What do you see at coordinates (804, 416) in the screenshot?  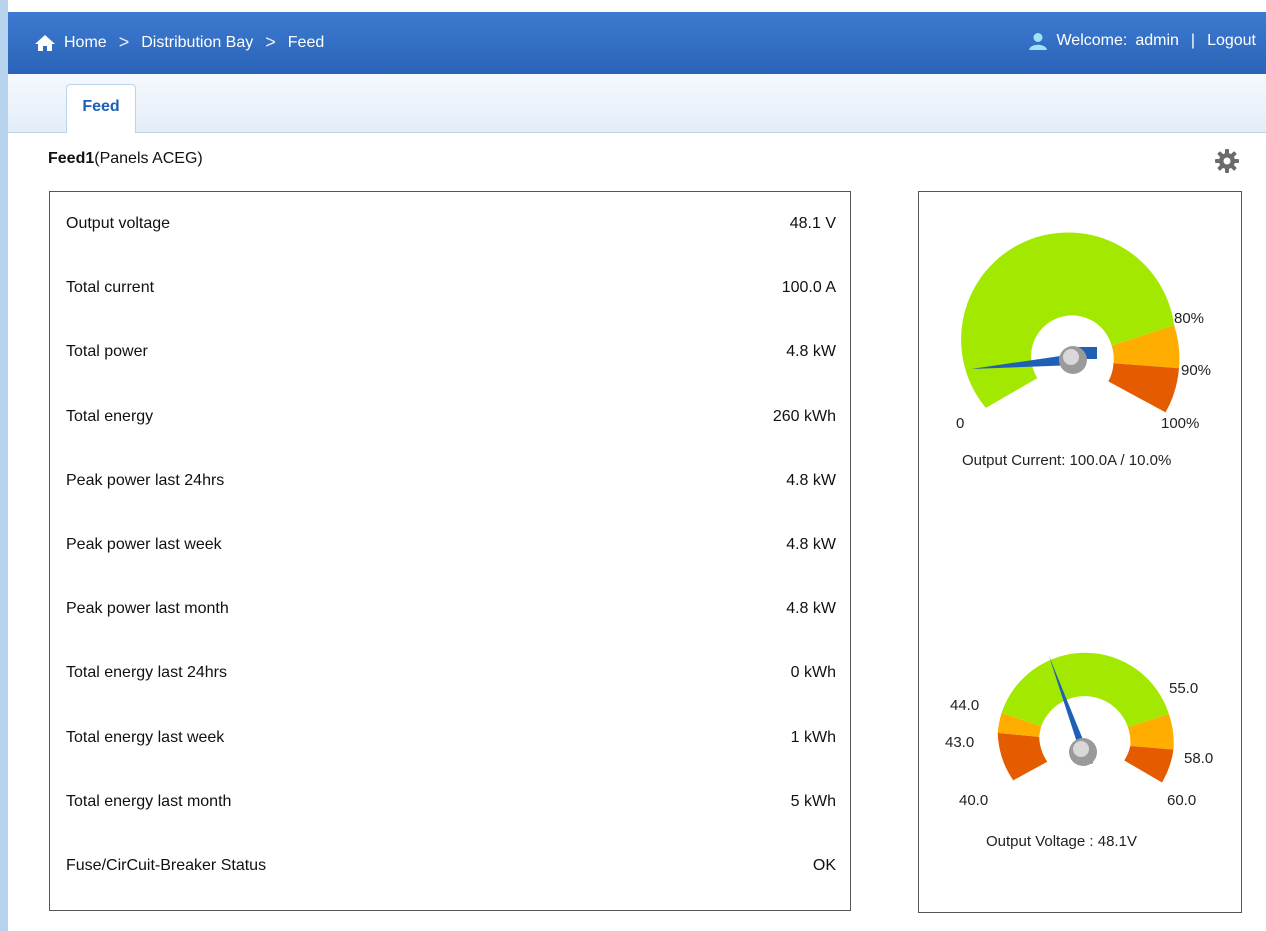 I see `metric-value: 260 kWh` at bounding box center [804, 416].